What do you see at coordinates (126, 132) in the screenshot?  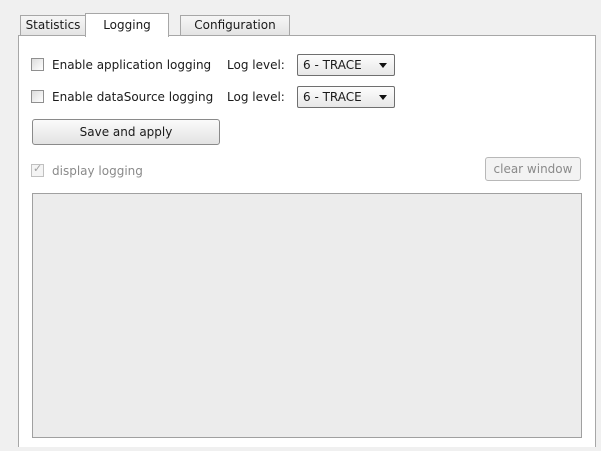 I see `save-and-apply-button: Save and apply` at bounding box center [126, 132].